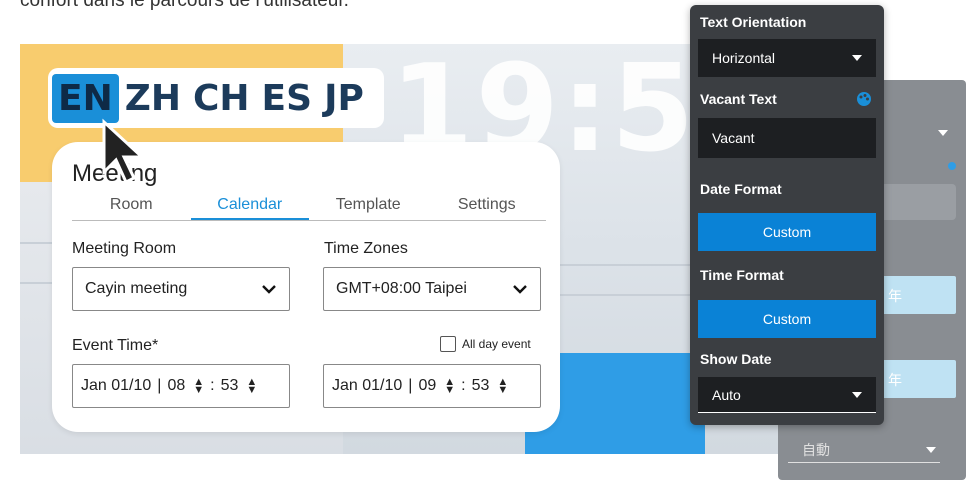  What do you see at coordinates (124, 151) in the screenshot?
I see `mouse-cursor-icon` at bounding box center [124, 151].